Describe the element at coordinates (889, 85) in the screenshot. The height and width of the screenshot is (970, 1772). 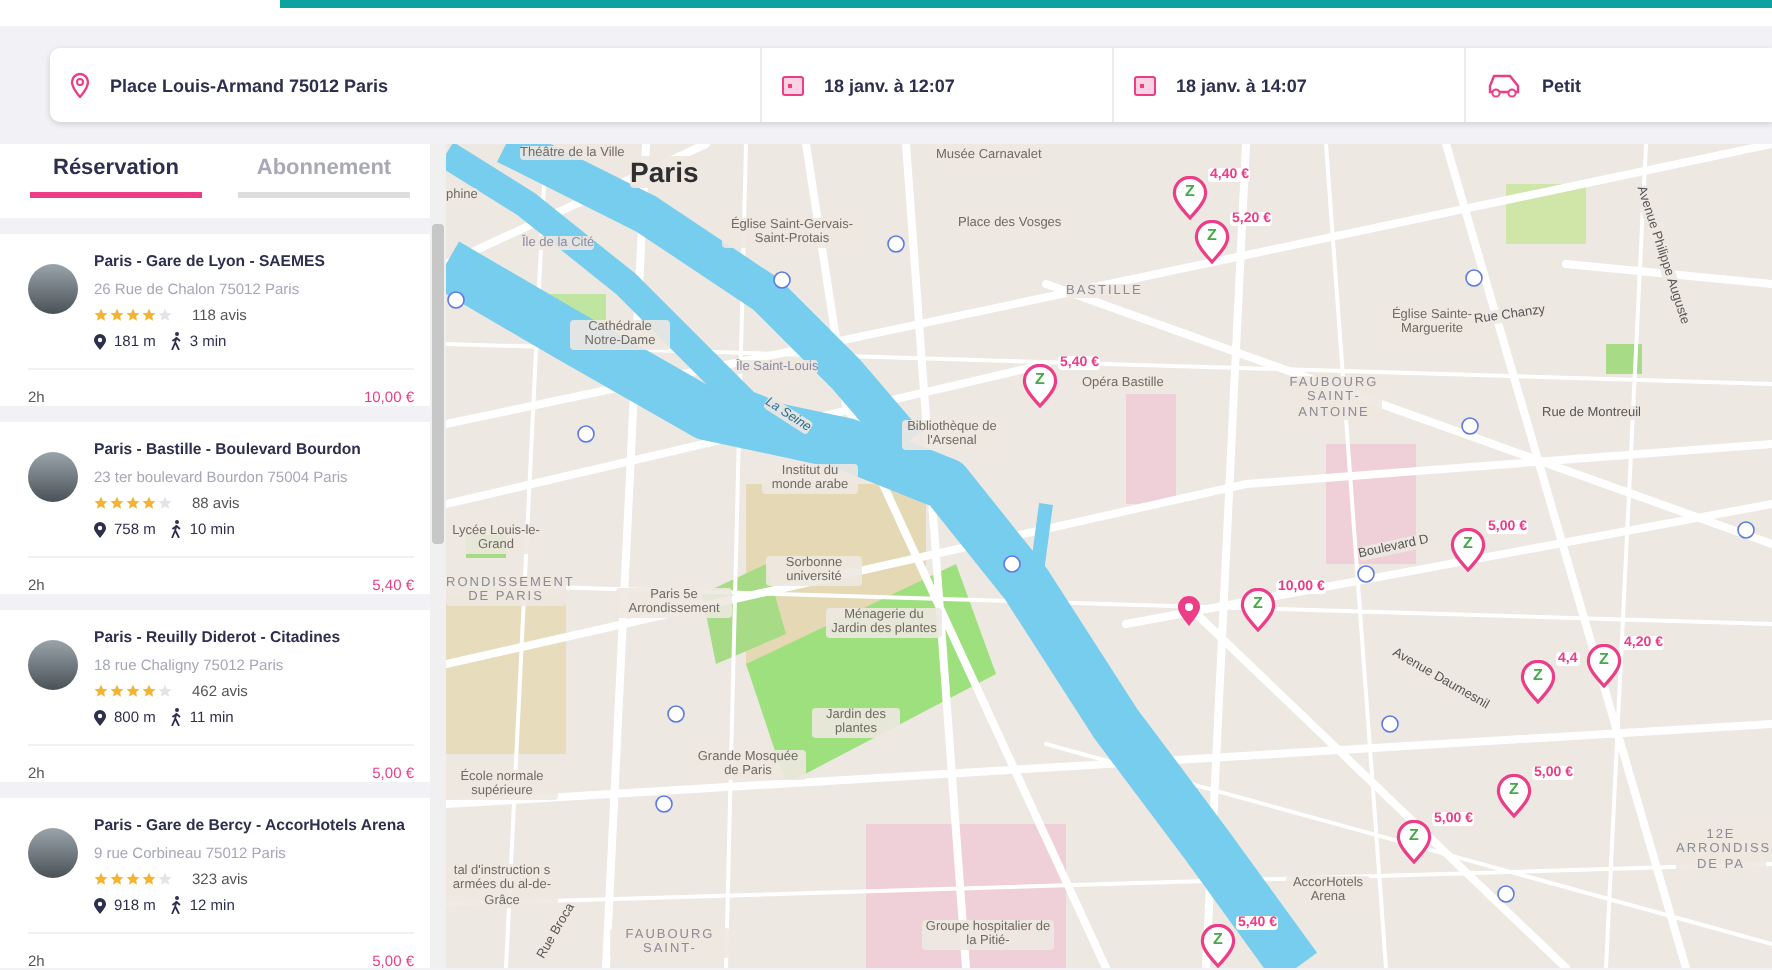
I see `start-date-field: 18 janv. à 12:07` at that location.